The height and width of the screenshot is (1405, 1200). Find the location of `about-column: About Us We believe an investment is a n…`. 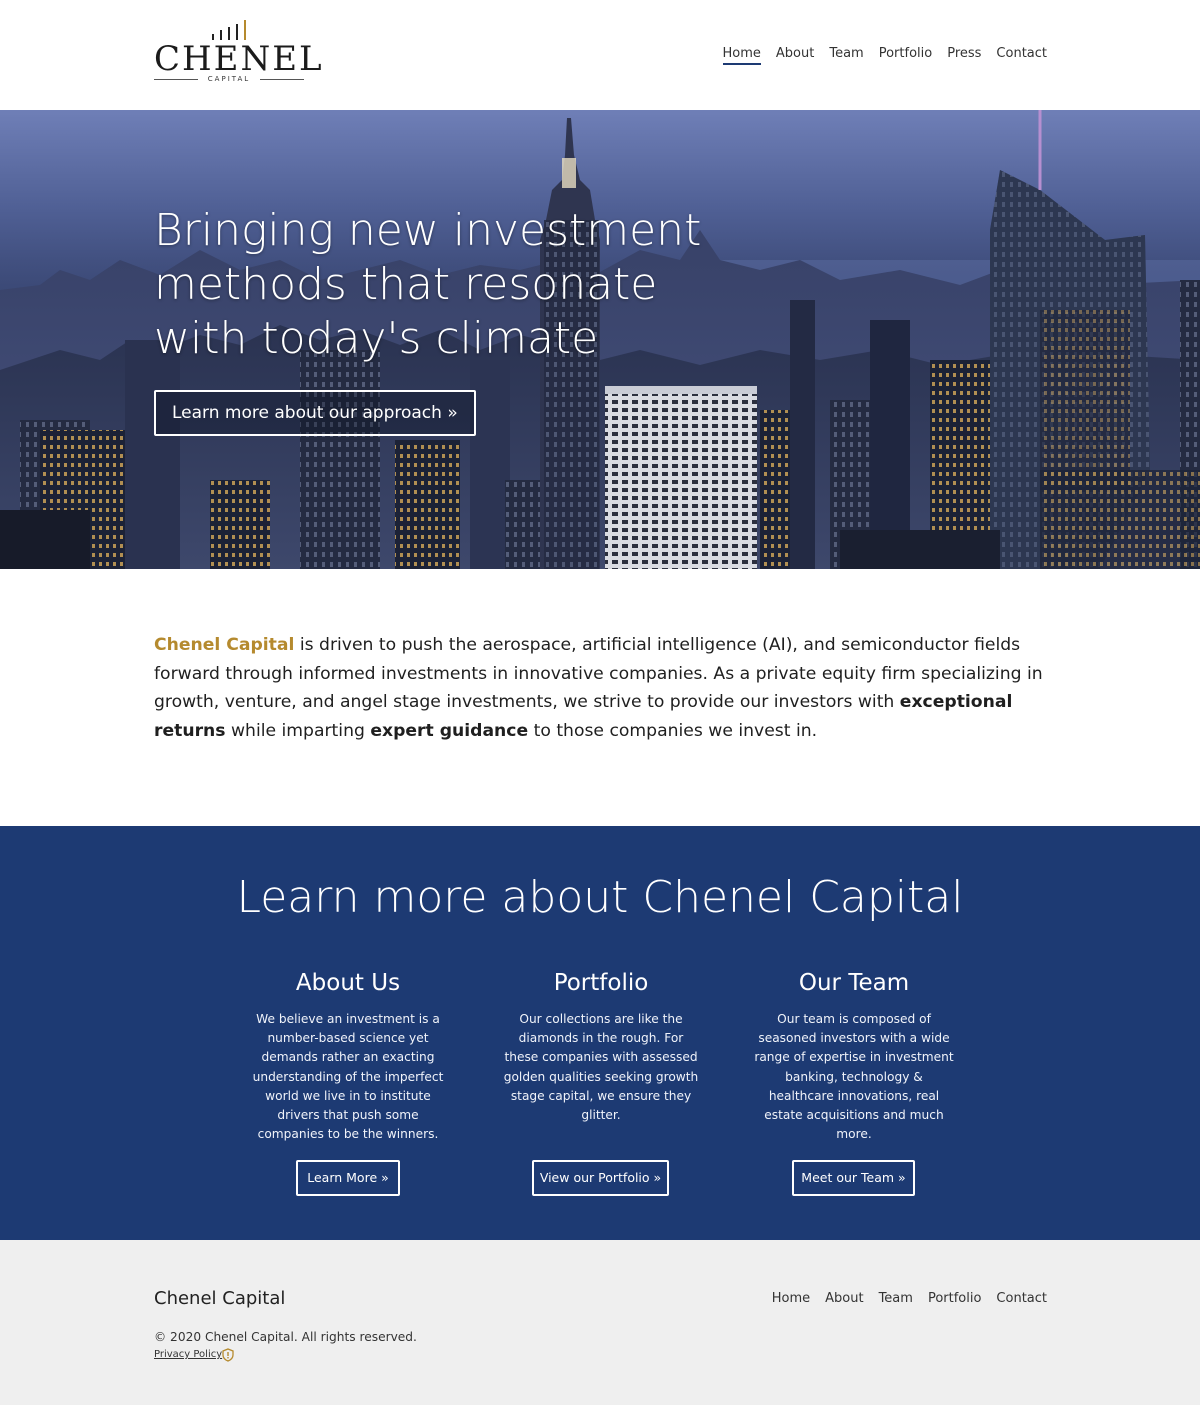

about-column: About Us We believe an investment is a n… is located at coordinates (348, 1055).